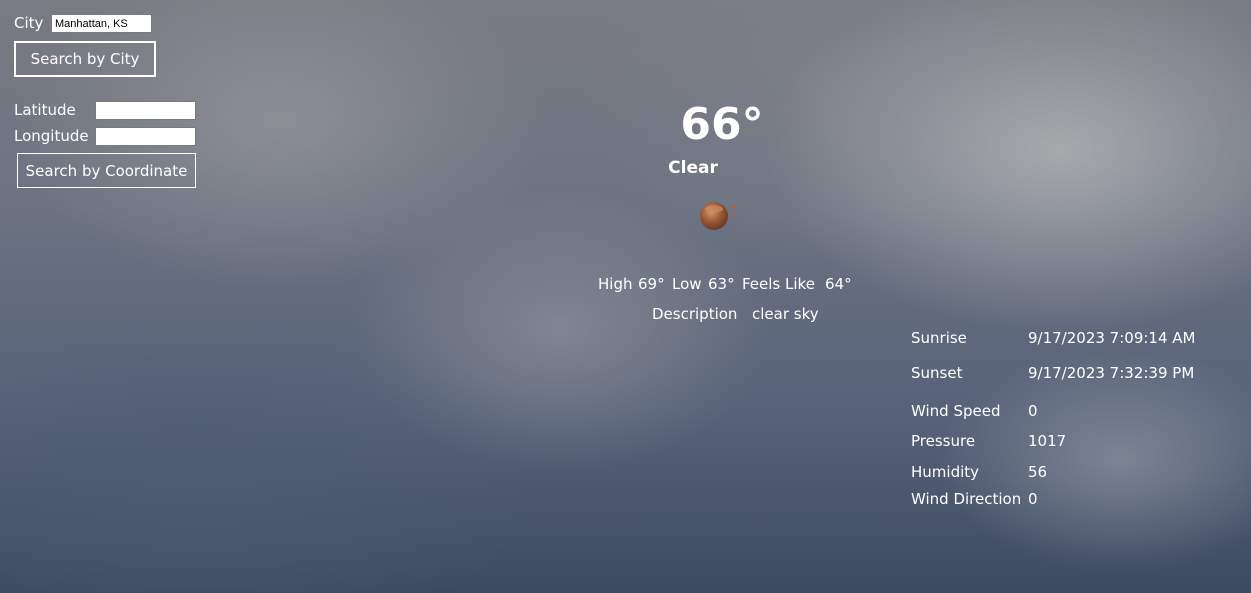 Image resolution: width=1251 pixels, height=593 pixels. Describe the element at coordinates (939, 338) in the screenshot. I see `sunrise-label: Sunrise` at that location.